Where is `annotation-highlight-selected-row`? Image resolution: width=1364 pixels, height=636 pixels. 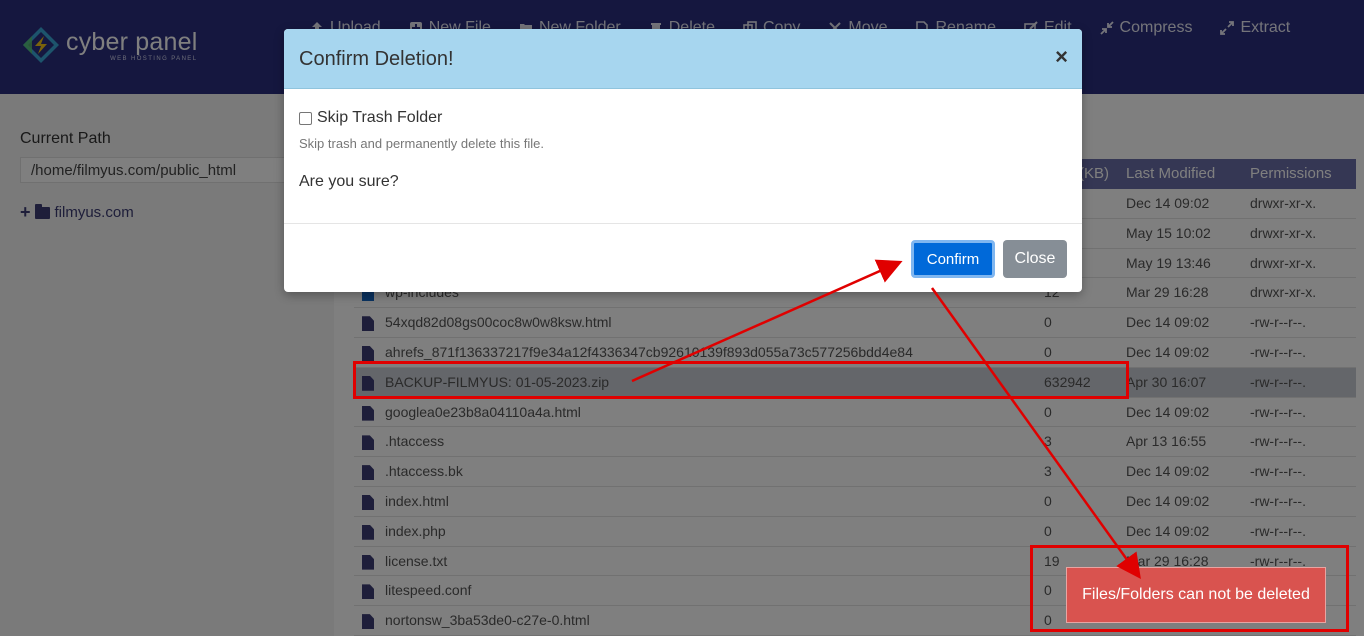 annotation-highlight-selected-row is located at coordinates (741, 380).